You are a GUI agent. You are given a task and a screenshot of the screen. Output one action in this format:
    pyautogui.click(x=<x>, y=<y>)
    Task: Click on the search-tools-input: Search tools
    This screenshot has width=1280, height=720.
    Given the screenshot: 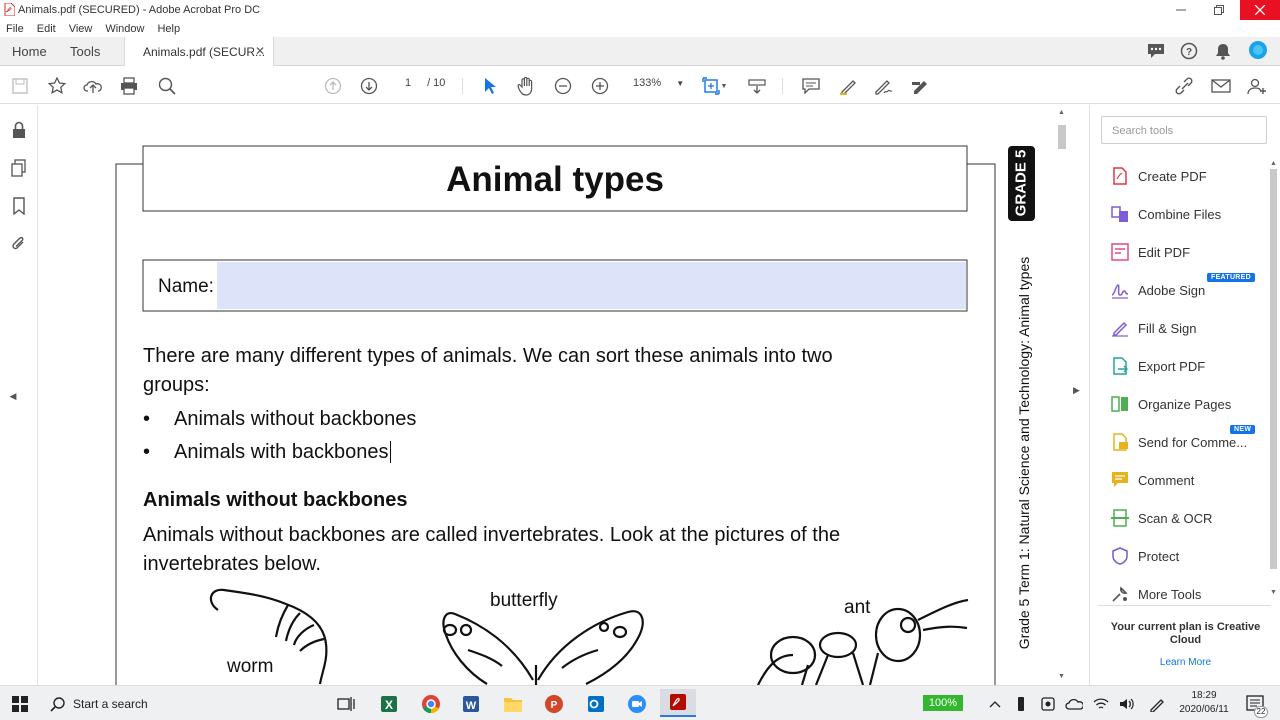 What is the action you would take?
    pyautogui.click(x=1184, y=130)
    